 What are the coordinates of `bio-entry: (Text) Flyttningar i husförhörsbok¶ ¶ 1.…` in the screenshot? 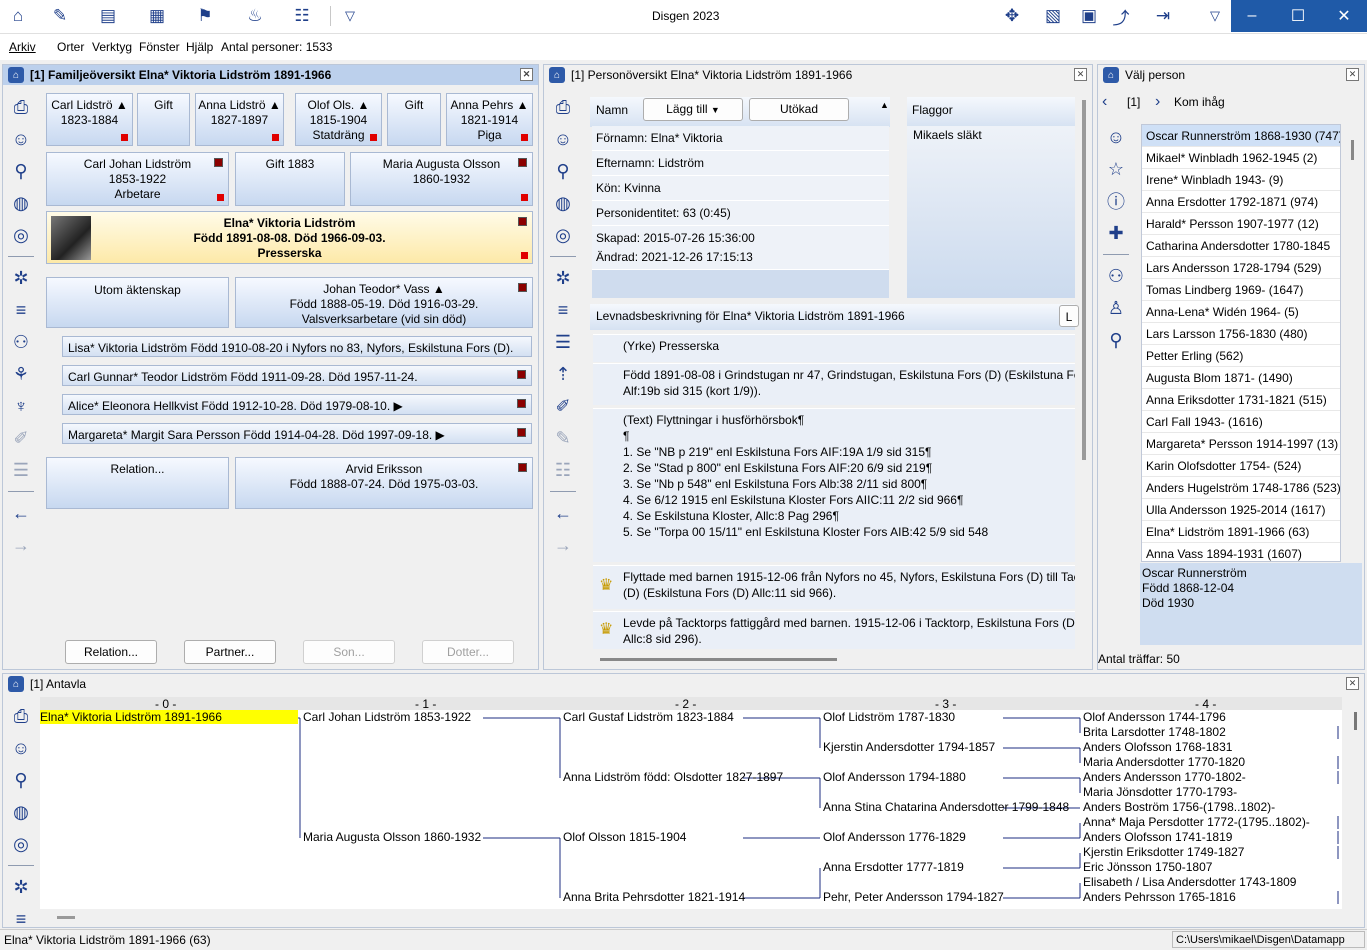 It's located at (834, 485).